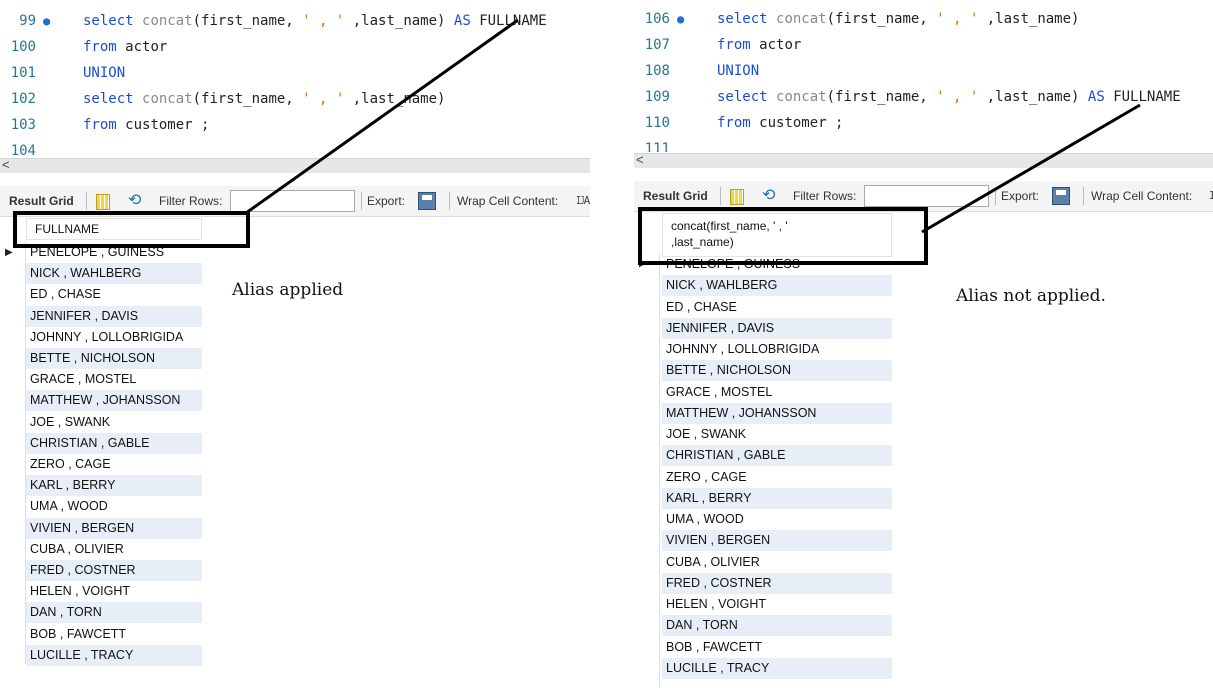  I want to click on wrap-cell-icon: ĲA, so click(583, 201).